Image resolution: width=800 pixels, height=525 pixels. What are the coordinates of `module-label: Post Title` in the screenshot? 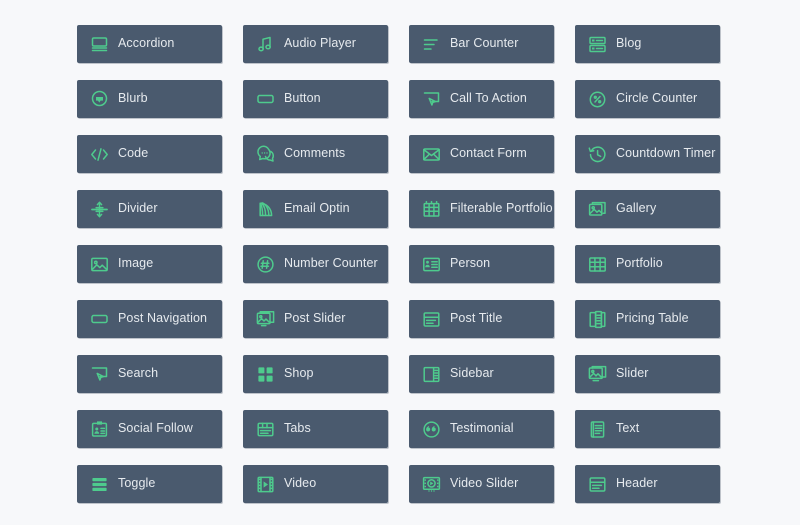 It's located at (476, 318).